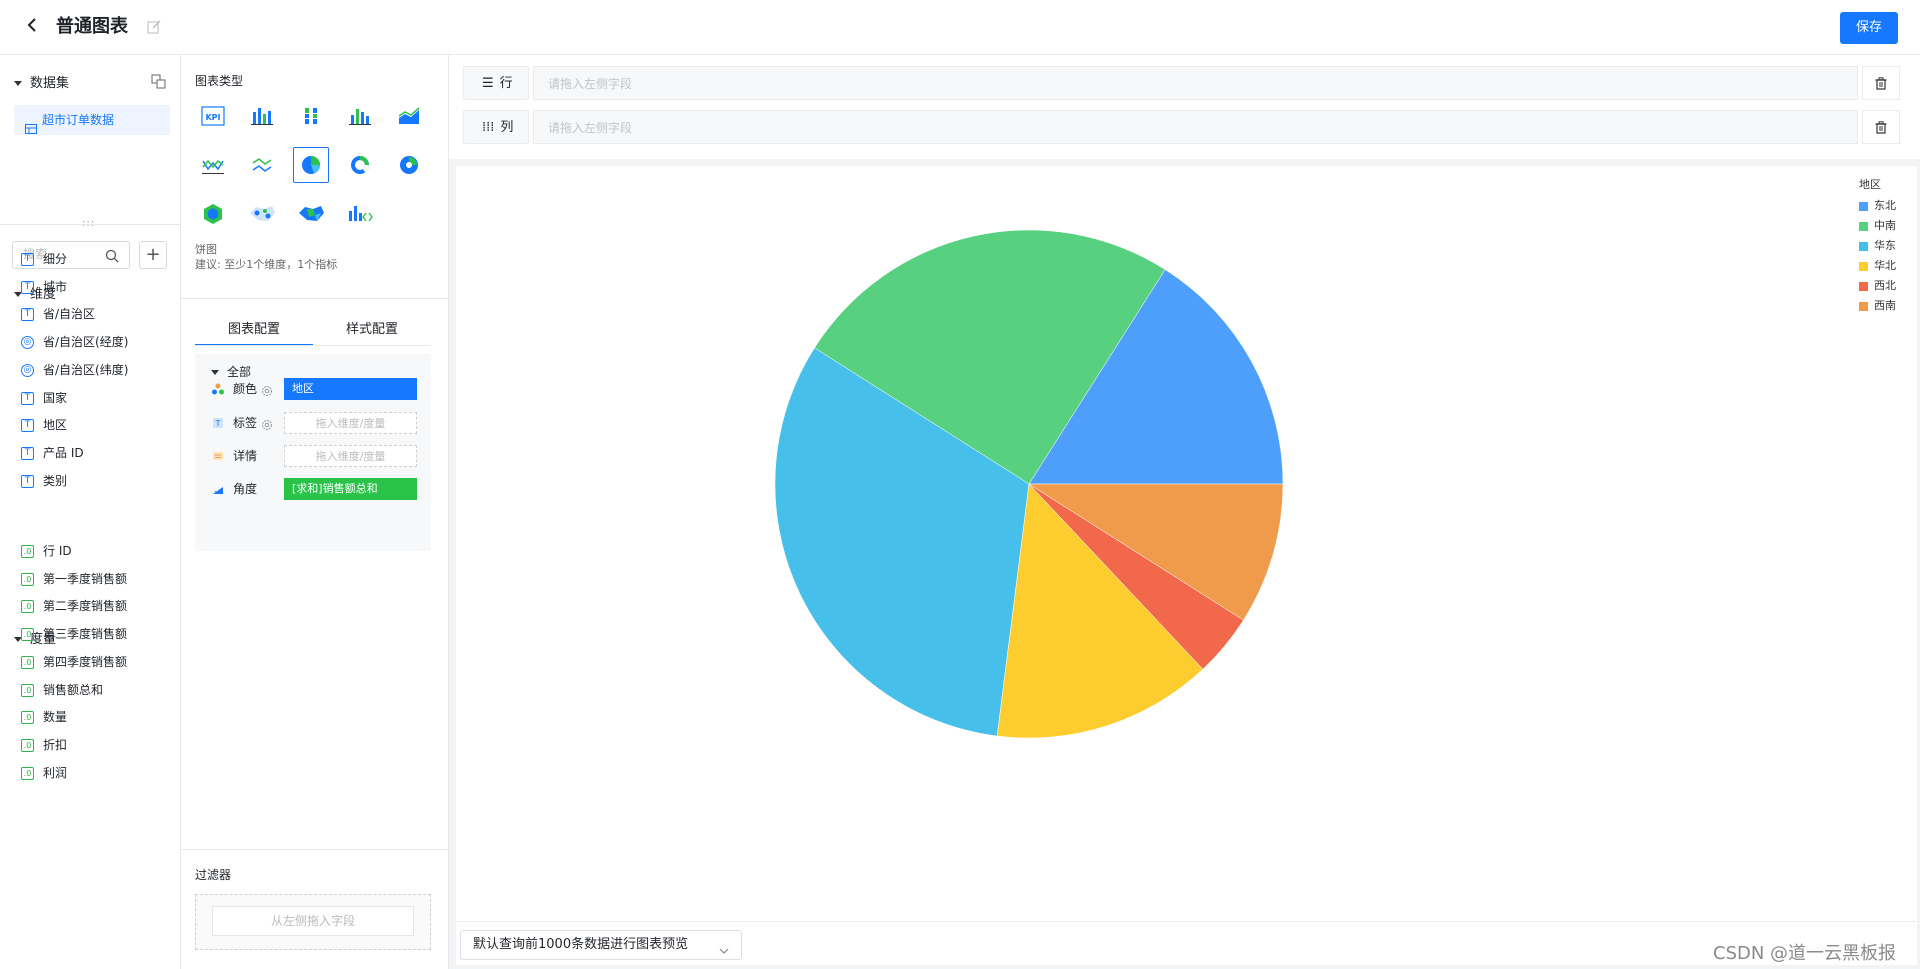 This screenshot has height=969, width=1920. Describe the element at coordinates (218, 455) in the screenshot. I see `detail-icon` at that location.